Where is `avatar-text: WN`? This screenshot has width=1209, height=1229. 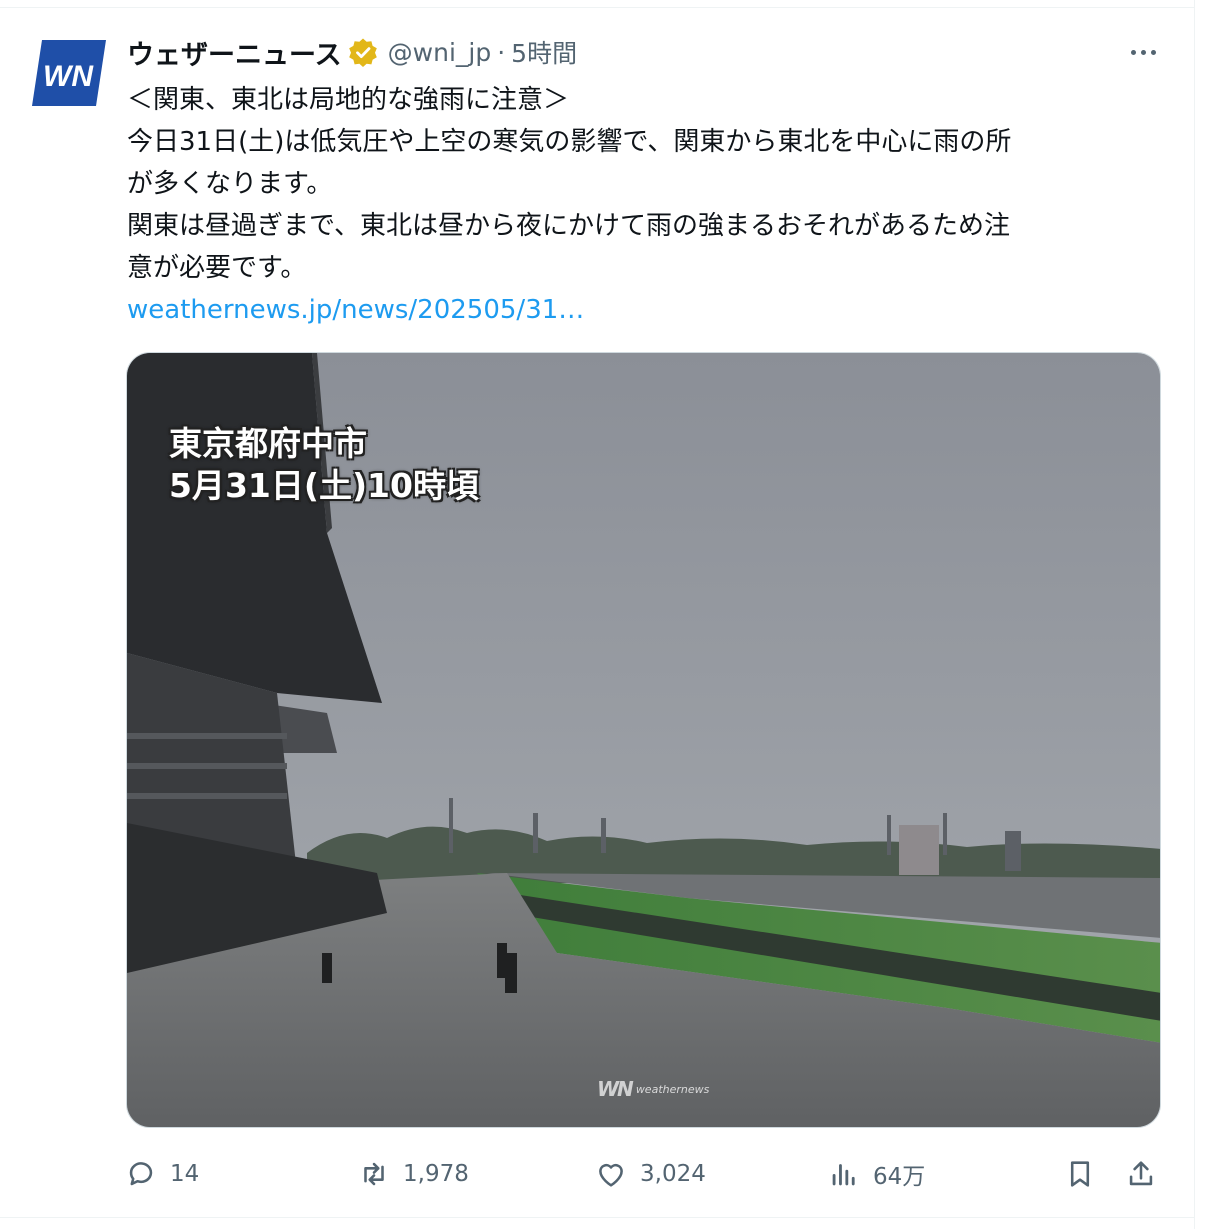
avatar-text: WN is located at coordinates (68, 76).